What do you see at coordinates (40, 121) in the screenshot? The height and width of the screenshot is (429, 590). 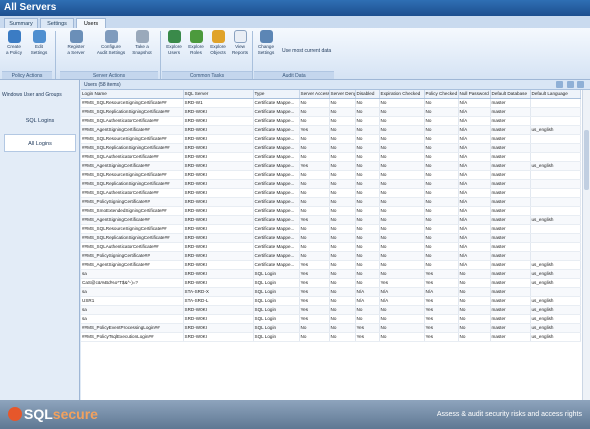 I see `nav-sql-logins: SQL Logins` at bounding box center [40, 121].